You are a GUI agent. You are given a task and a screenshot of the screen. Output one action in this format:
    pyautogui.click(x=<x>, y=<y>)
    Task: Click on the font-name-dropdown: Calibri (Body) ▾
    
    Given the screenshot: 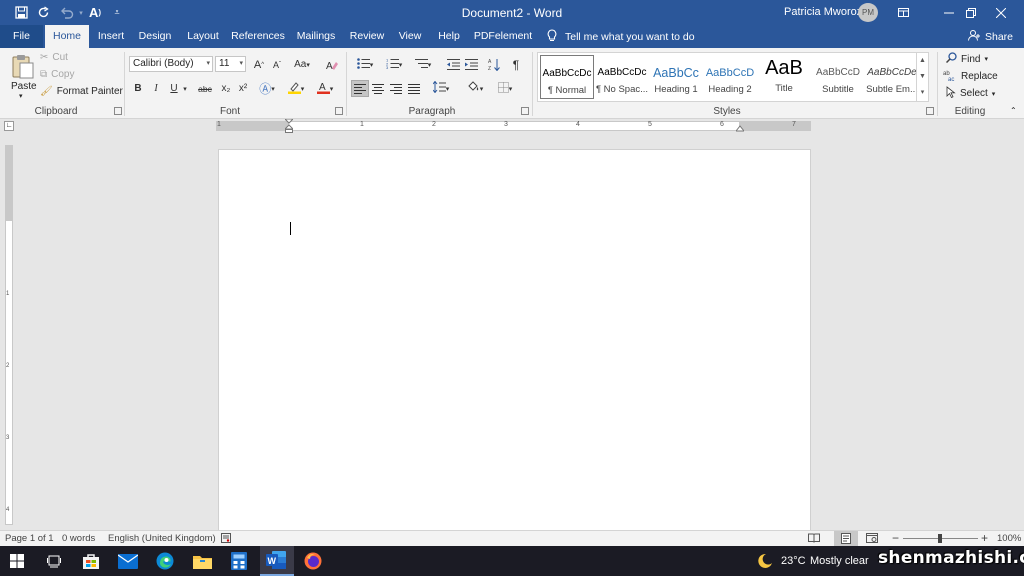 What is the action you would take?
    pyautogui.click(x=171, y=64)
    